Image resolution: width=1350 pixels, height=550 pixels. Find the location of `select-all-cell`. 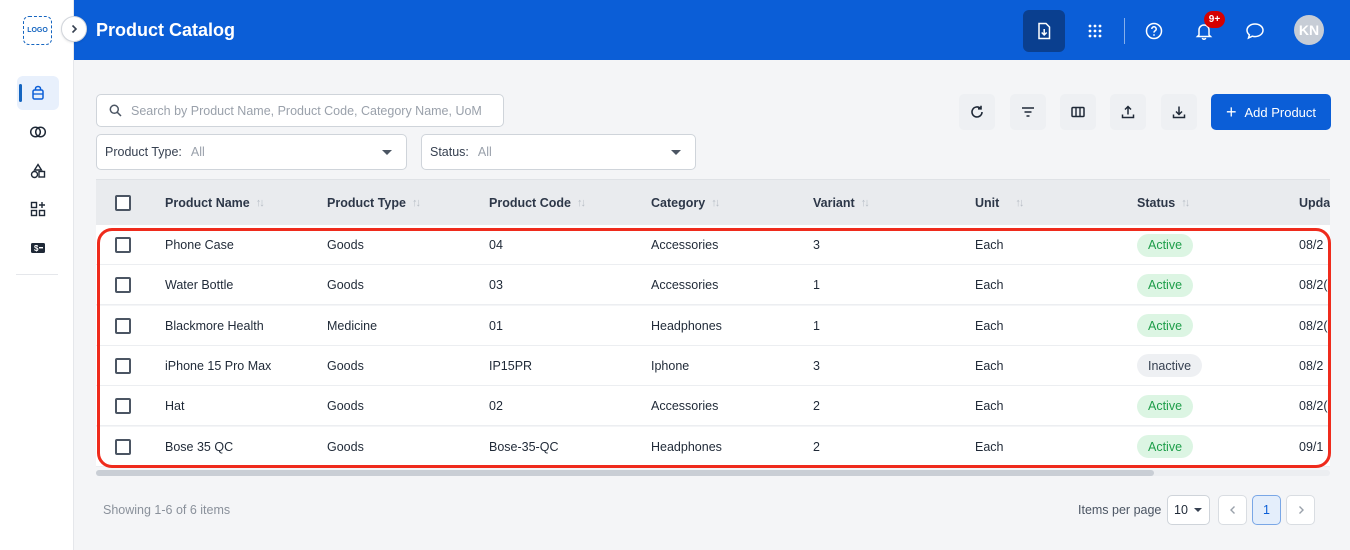

select-all-cell is located at coordinates (123, 203).